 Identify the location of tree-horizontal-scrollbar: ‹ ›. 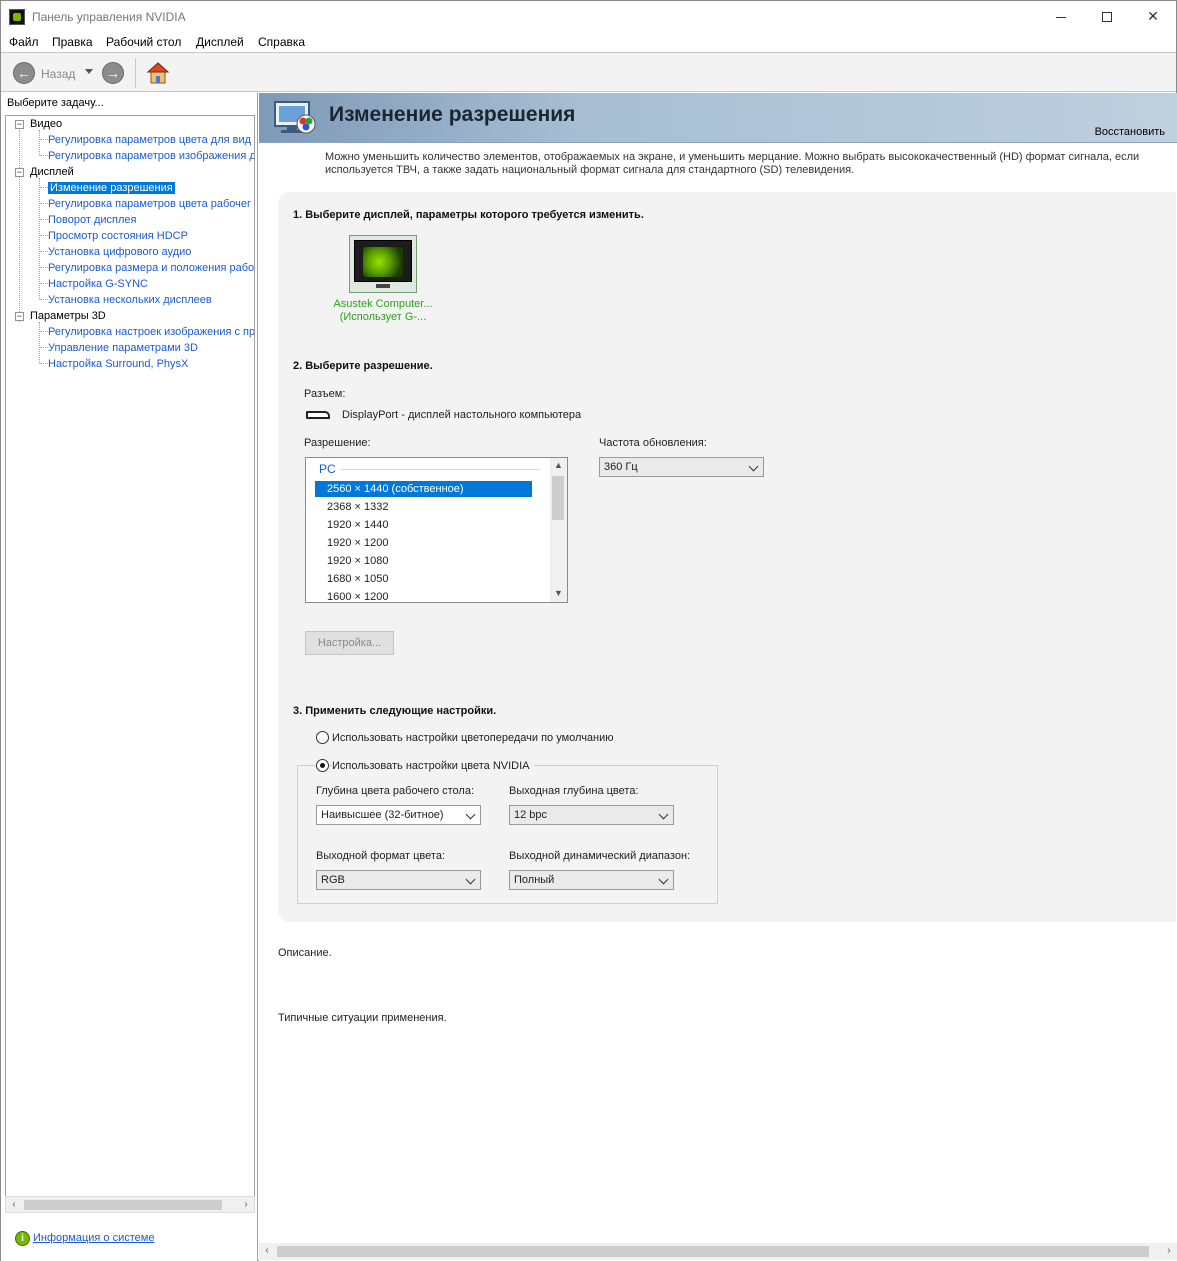
(130, 1204).